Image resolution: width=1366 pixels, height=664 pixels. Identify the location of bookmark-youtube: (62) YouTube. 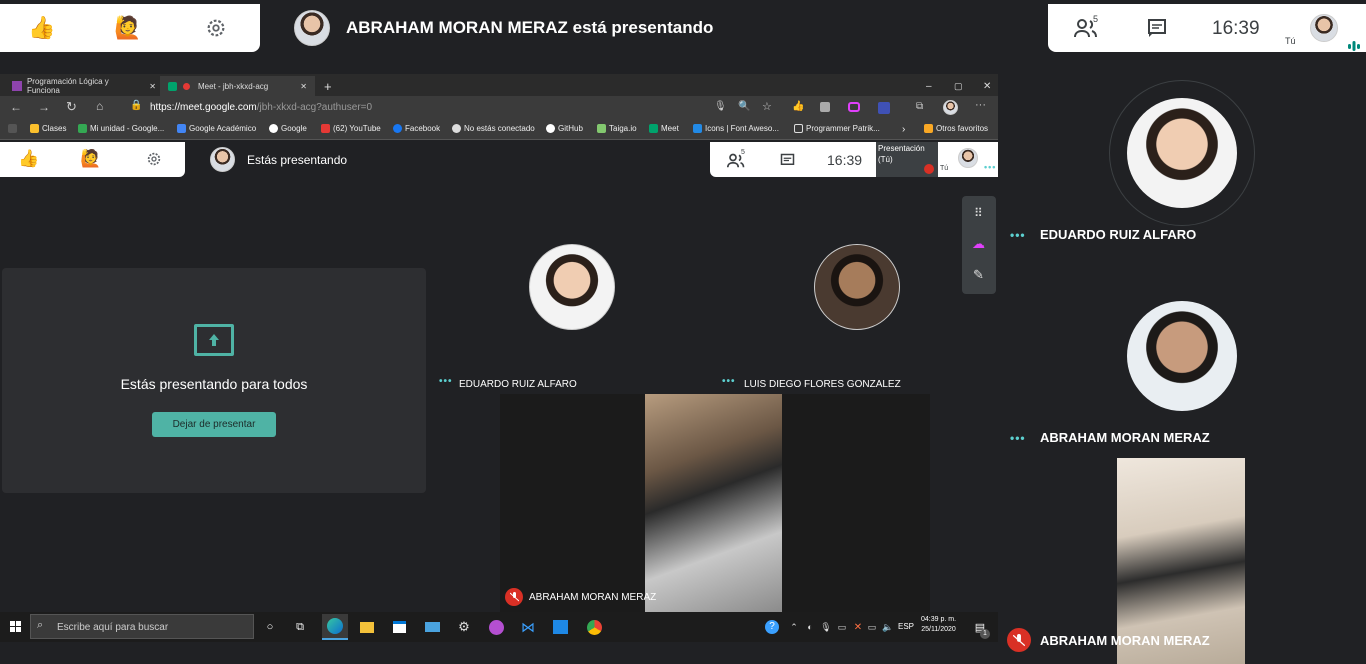
(351, 128).